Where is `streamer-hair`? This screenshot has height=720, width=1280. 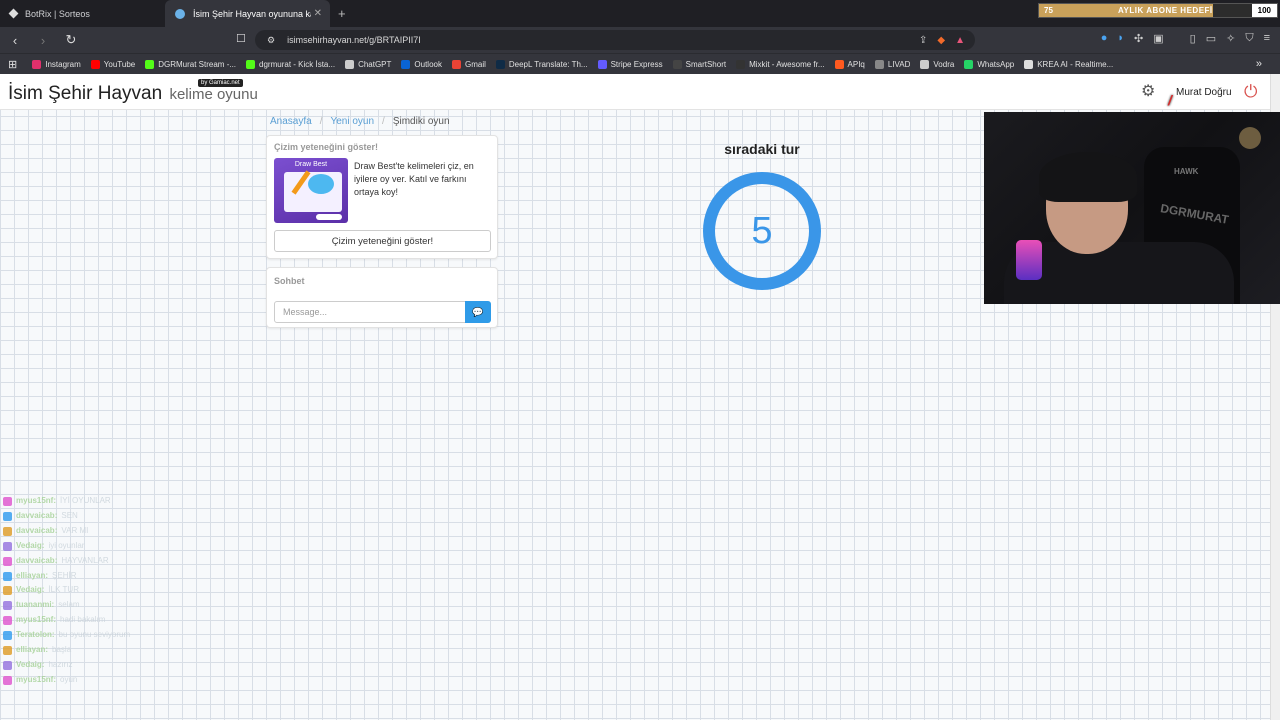
streamer-hair is located at coordinates (1088, 177).